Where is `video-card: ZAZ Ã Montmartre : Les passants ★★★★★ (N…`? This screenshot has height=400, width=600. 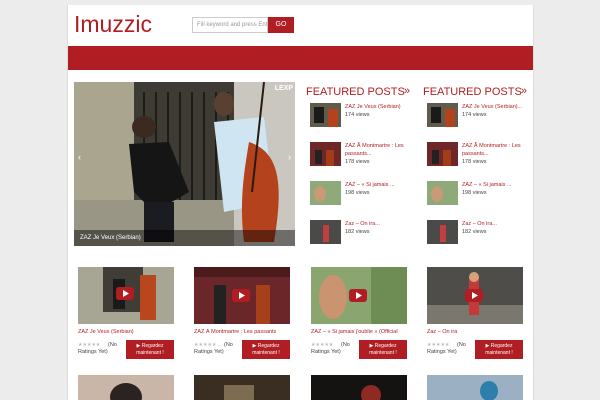 video-card: ZAZ Ã Montmartre : Les passants ★★★★★ (N… is located at coordinates (242, 314).